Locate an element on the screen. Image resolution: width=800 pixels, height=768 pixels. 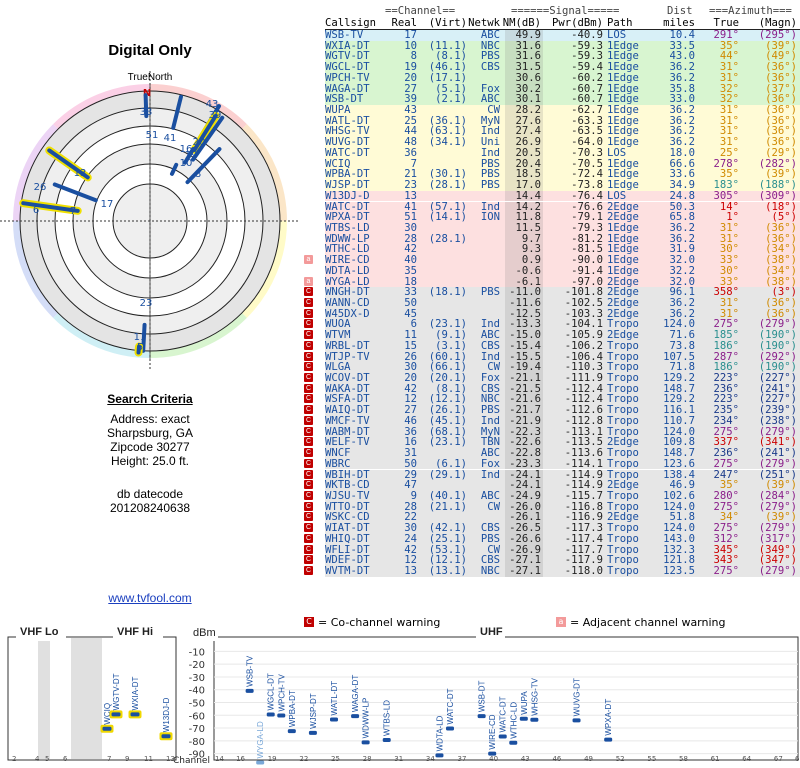
radar-channel-label: 8 is located at coordinates (198, 174).